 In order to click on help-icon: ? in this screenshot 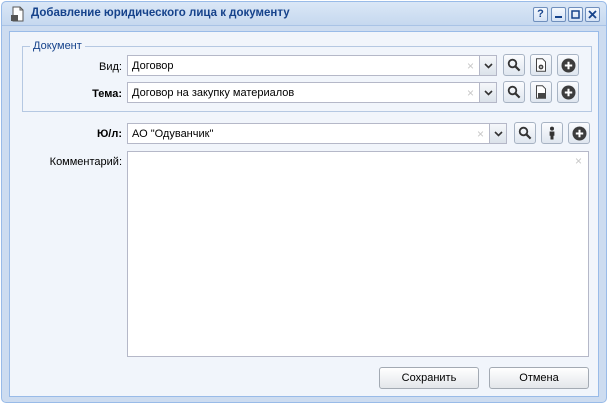, I will do `click(540, 14)`.